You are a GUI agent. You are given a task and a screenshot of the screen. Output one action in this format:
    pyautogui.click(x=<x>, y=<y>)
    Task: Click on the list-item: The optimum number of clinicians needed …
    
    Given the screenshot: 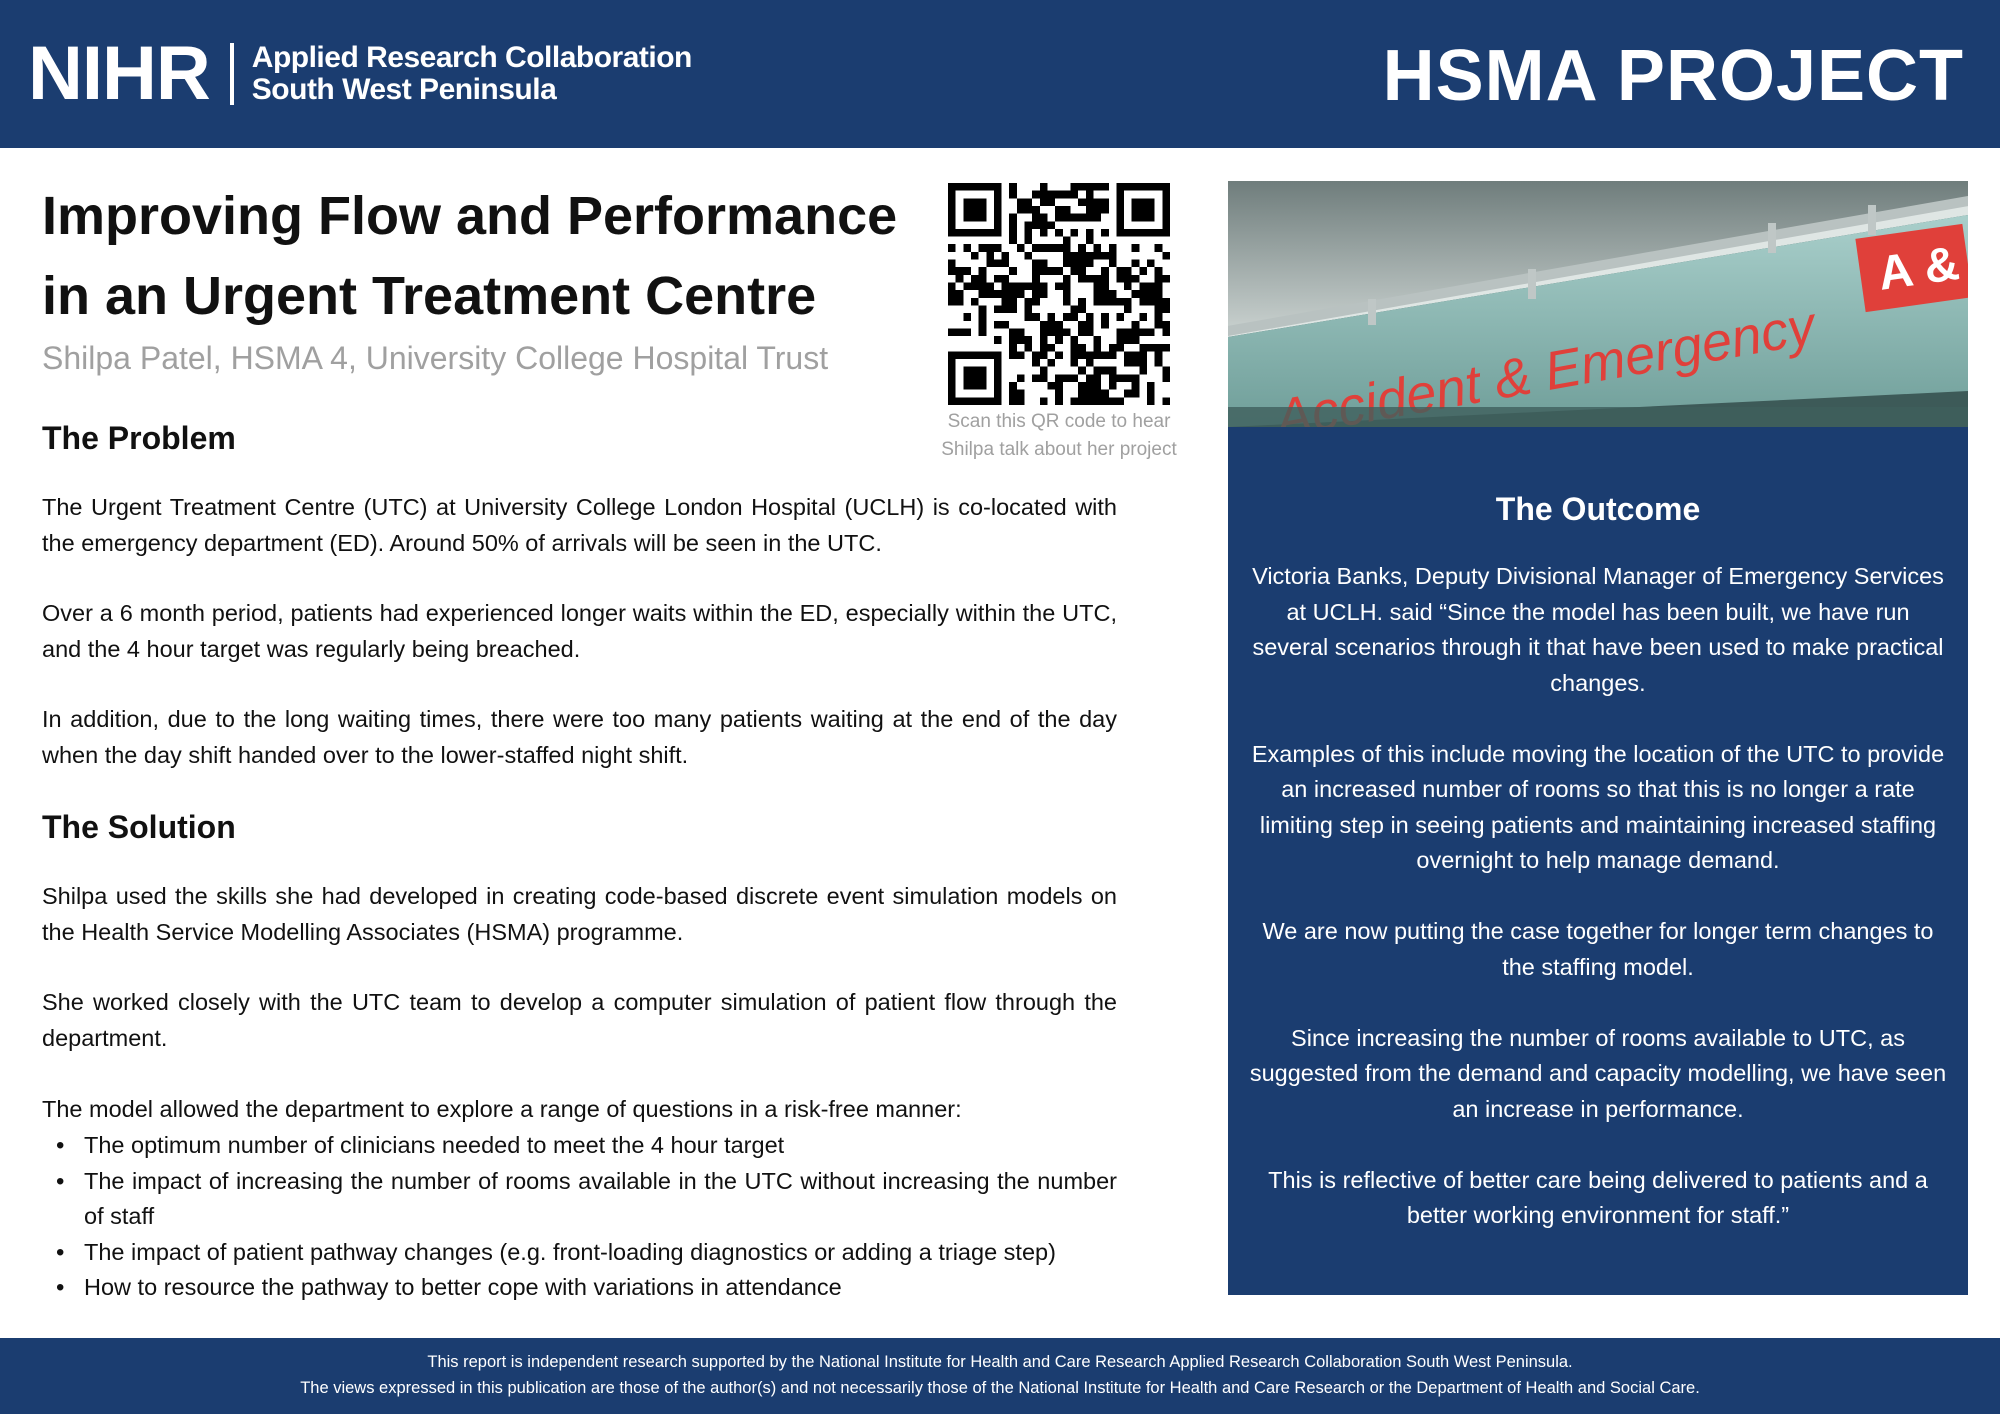 What is the action you would take?
    pyautogui.click(x=579, y=1146)
    